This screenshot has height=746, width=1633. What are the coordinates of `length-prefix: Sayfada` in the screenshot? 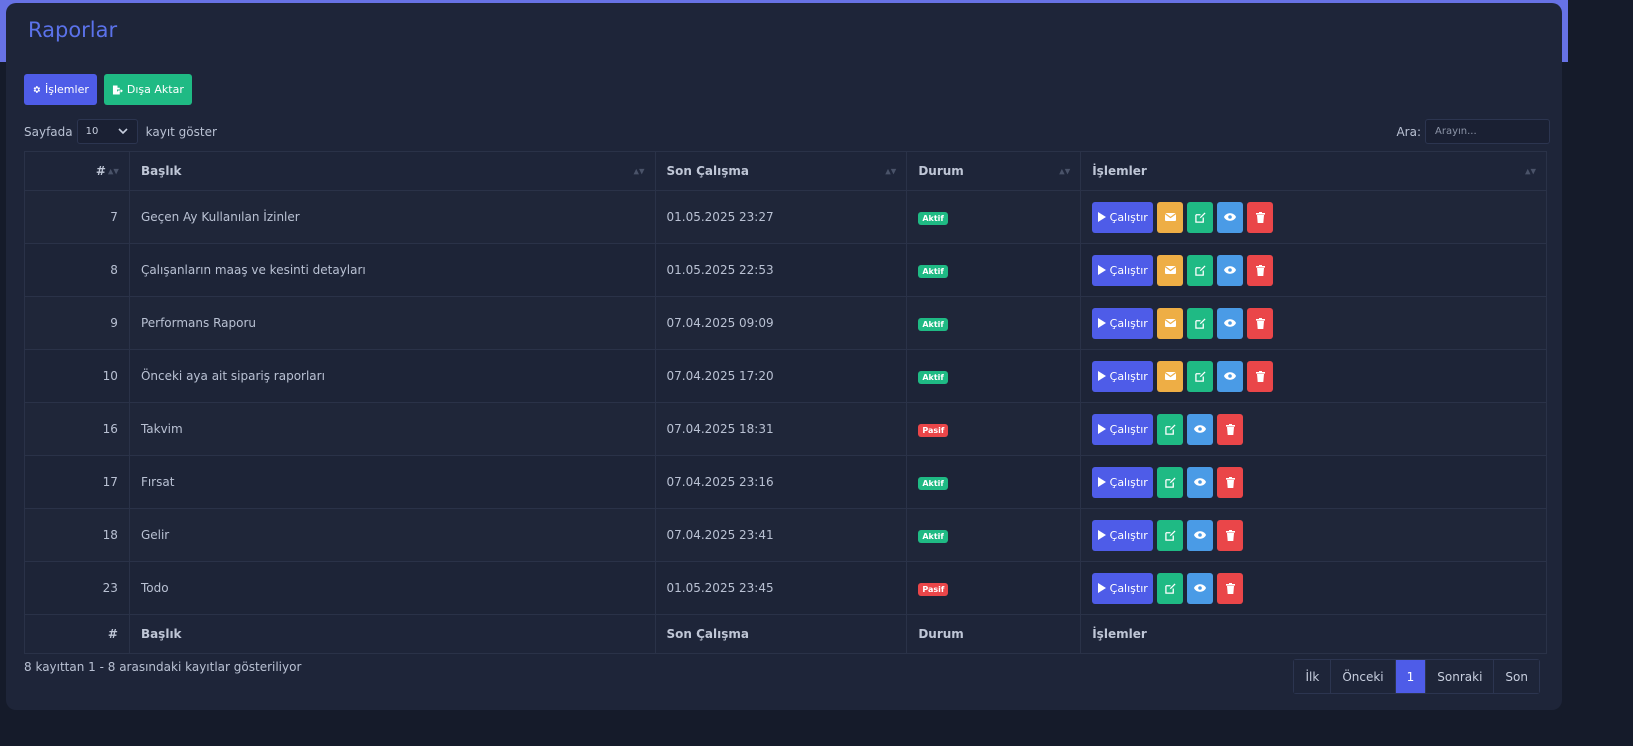 It's located at (48, 131).